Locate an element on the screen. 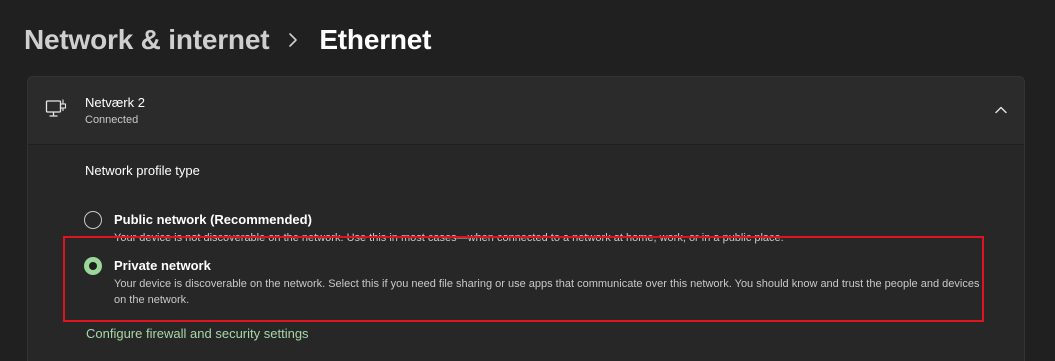  chevron-up-icon is located at coordinates (1001, 110).